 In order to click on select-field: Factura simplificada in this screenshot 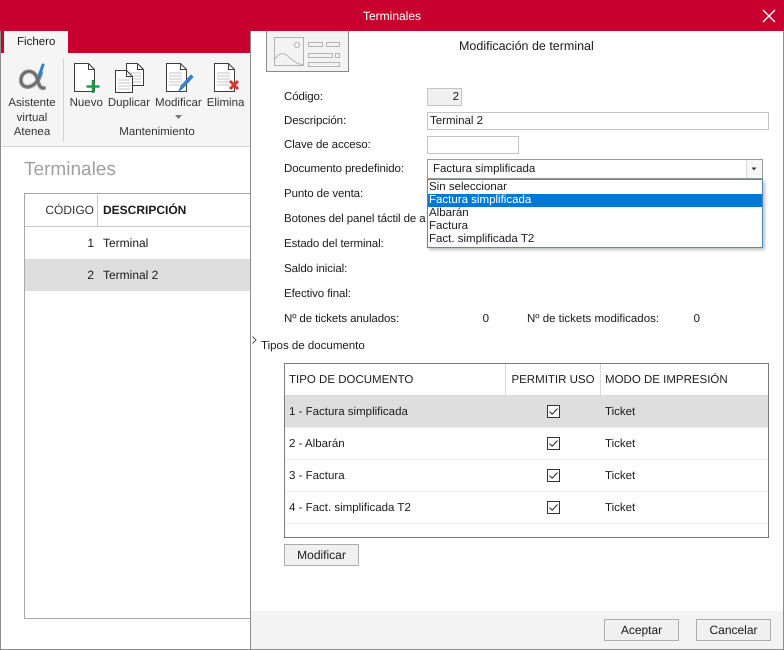, I will do `click(595, 169)`.